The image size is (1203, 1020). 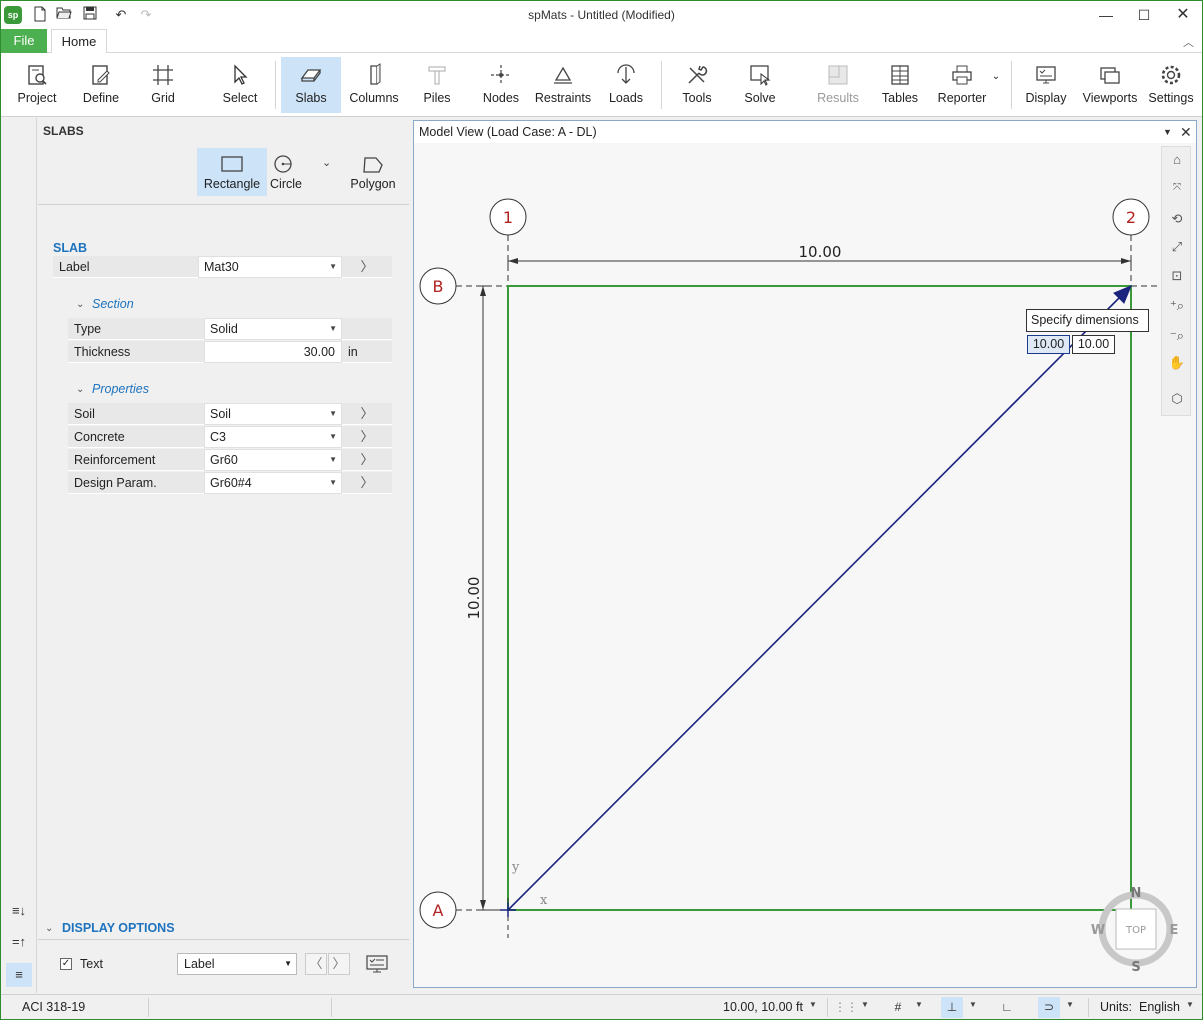 I want to click on display-options-heading: DISPLAY OPTIONS, so click(x=118, y=928).